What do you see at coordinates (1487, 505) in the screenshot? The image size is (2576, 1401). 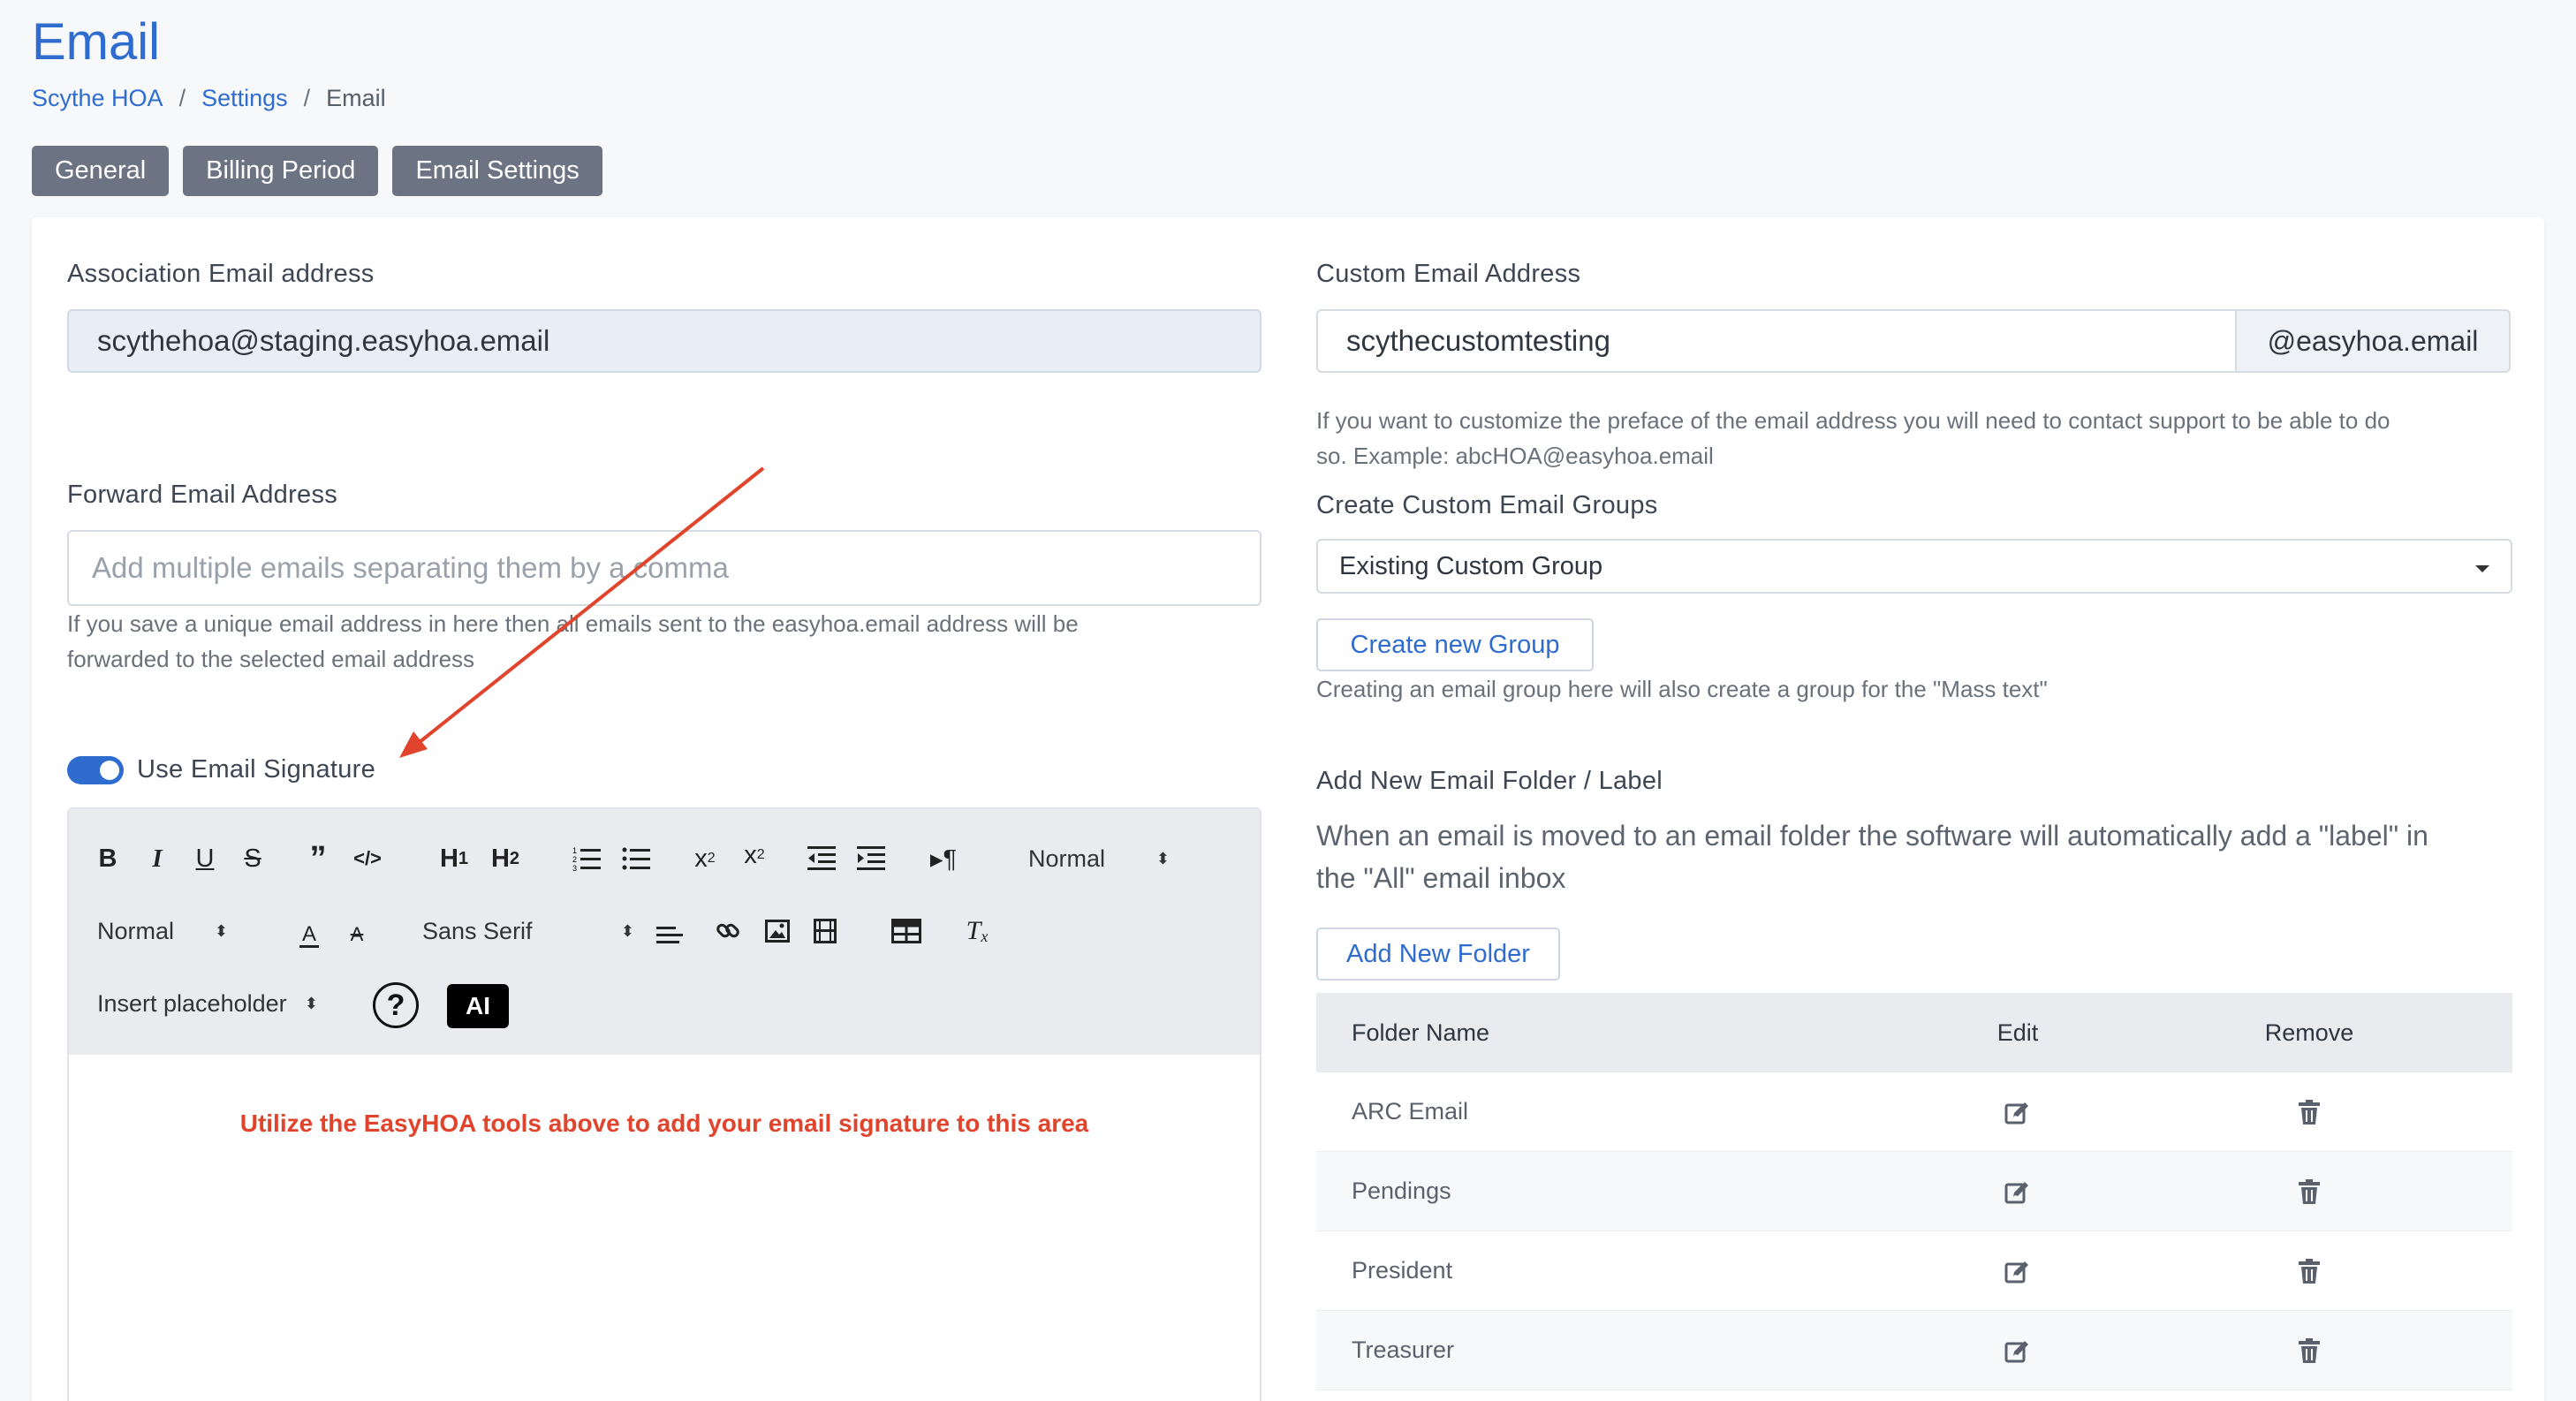 I see `custom-groups-label: Create Custom Email Groups` at bounding box center [1487, 505].